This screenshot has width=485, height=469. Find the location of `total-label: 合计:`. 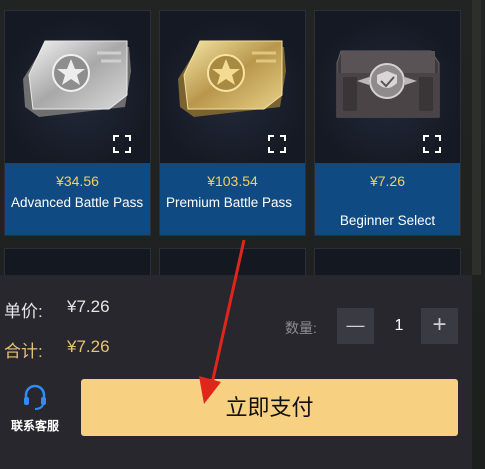

total-label: 合计: is located at coordinates (23, 351).